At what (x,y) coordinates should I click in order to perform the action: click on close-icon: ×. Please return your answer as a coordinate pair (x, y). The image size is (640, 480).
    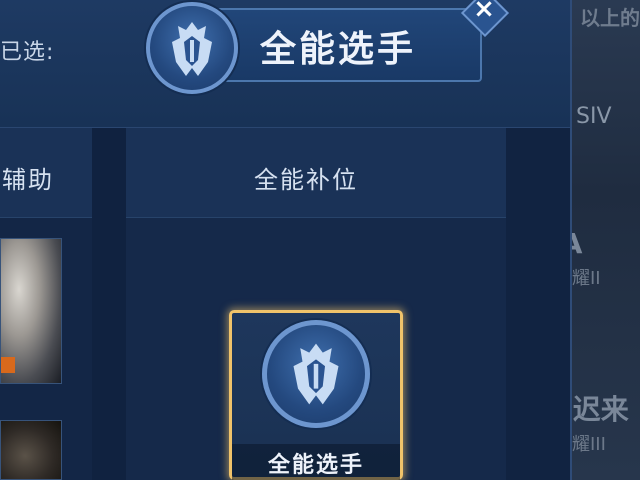
    Looking at the image, I should click on (484, 12).